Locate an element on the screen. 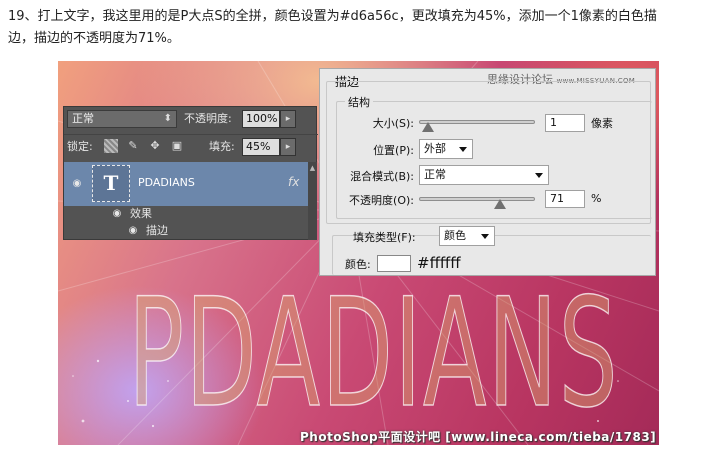 The image size is (727, 457). fx-icon: fx is located at coordinates (293, 182).